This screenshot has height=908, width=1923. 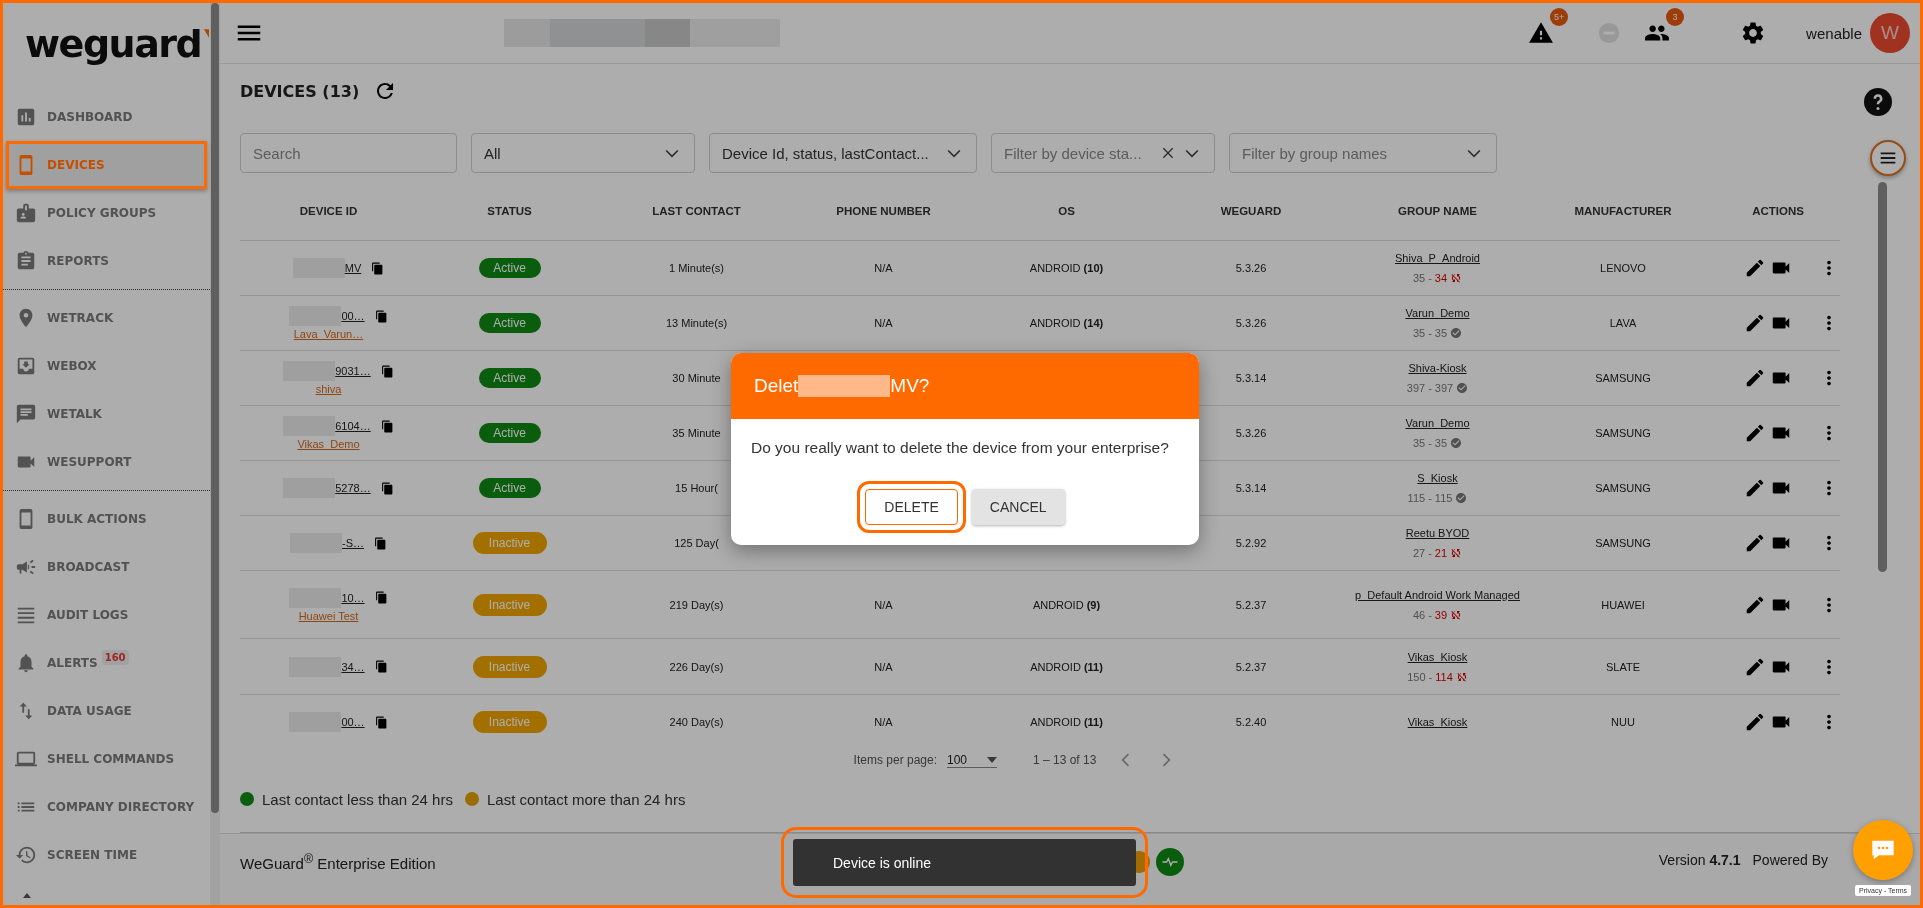 What do you see at coordinates (1443, 498) in the screenshot?
I see `synced-count: 115` at bounding box center [1443, 498].